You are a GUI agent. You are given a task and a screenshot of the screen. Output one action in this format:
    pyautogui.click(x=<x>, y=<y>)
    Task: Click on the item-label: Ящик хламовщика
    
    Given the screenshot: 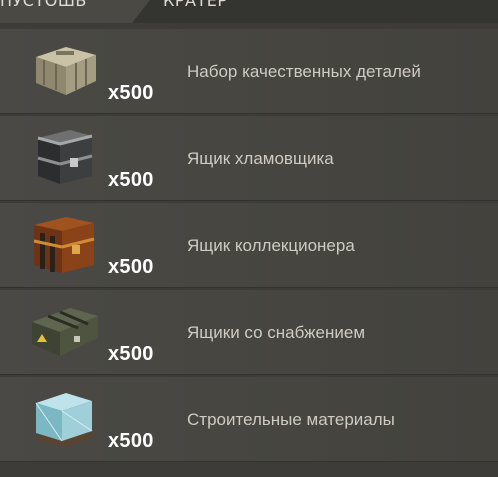 What is the action you would take?
    pyautogui.click(x=260, y=158)
    